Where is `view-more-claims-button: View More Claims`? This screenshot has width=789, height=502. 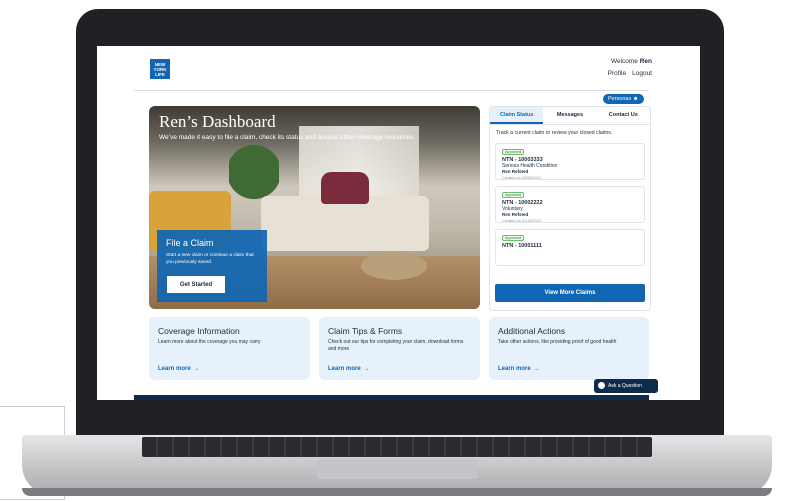 view-more-claims-button: View More Claims is located at coordinates (570, 293).